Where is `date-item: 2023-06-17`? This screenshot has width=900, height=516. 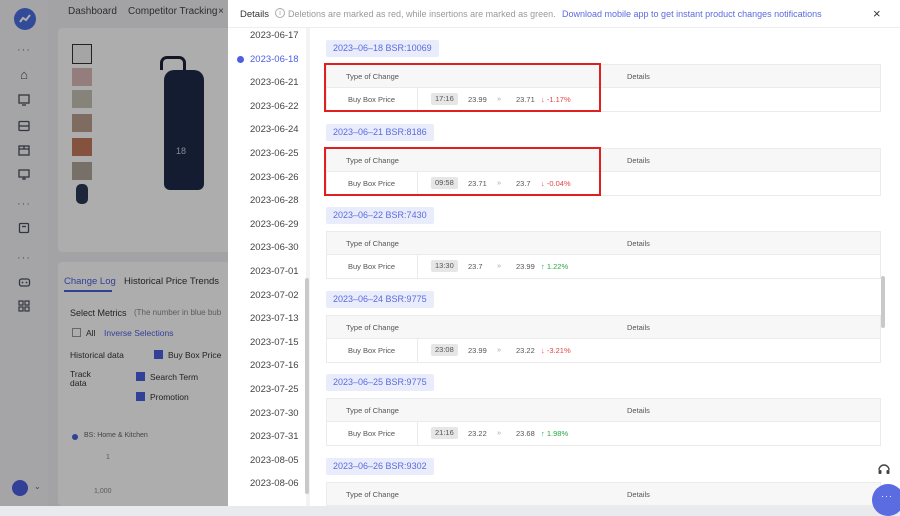
date-item: 2023-06-17 is located at coordinates (274, 35).